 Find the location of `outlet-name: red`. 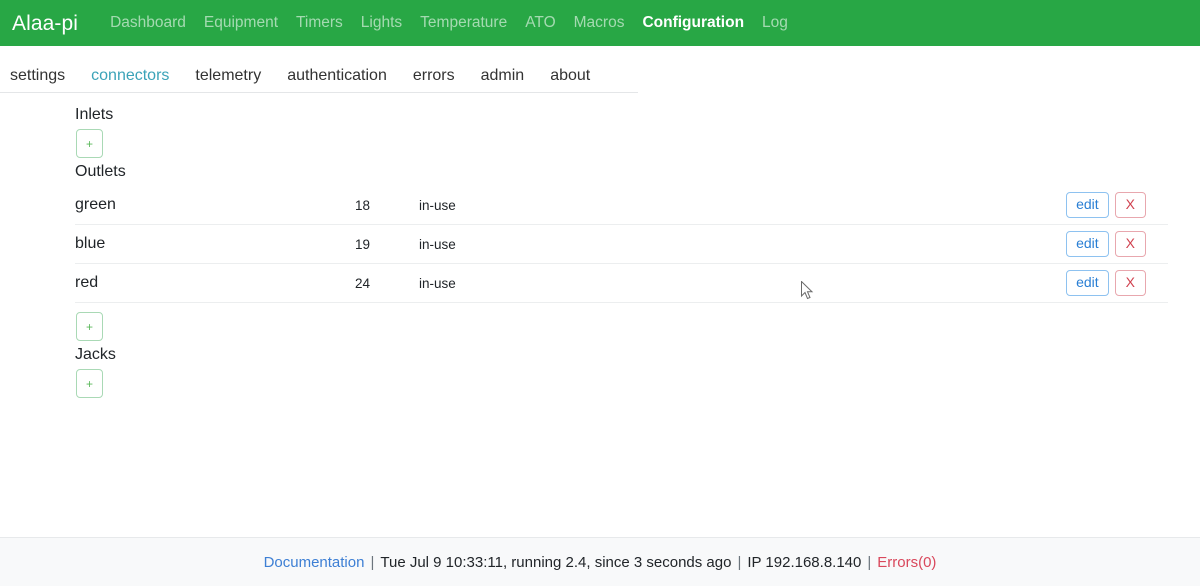

outlet-name: red is located at coordinates (87, 282).